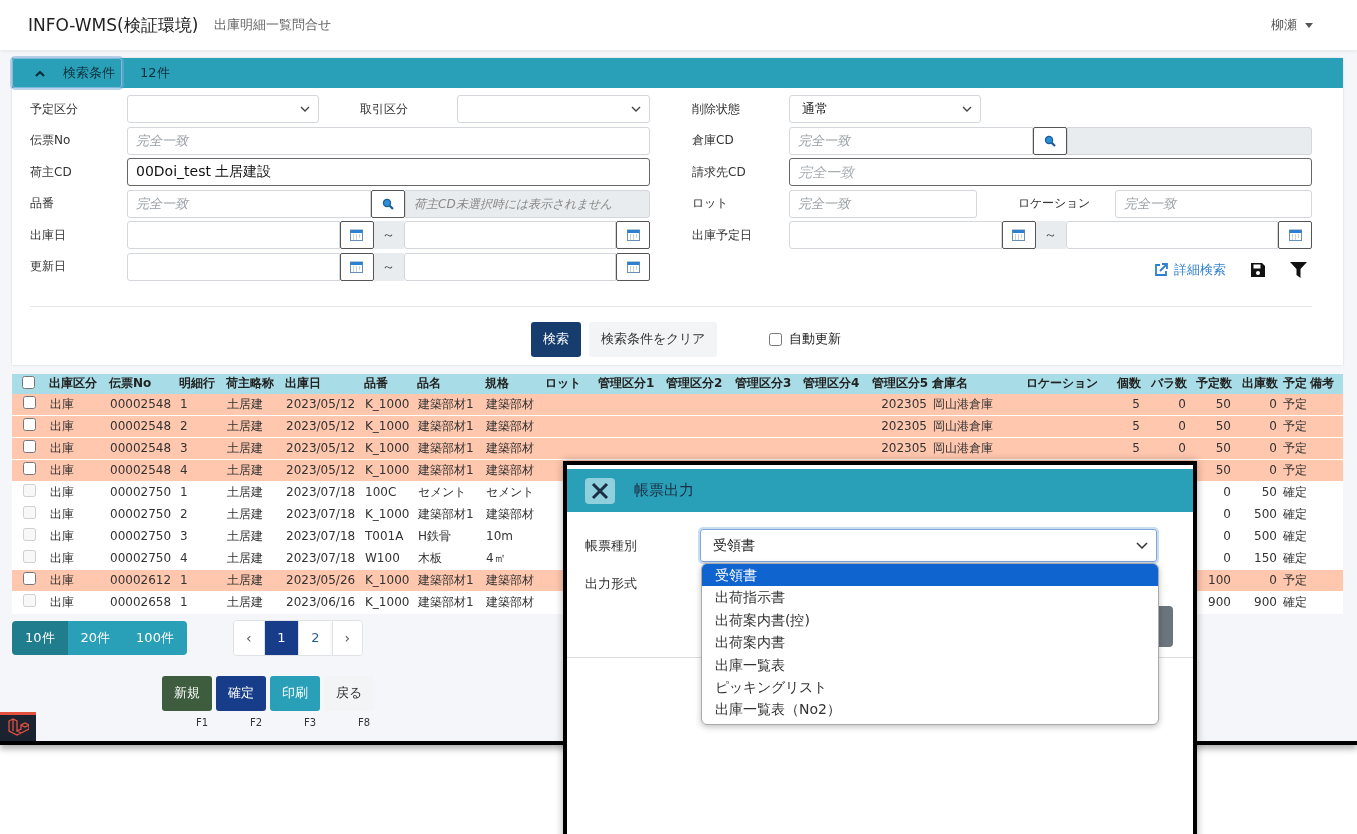 The height and width of the screenshot is (834, 1357). I want to click on table-cell: 5, so click(1136, 404).